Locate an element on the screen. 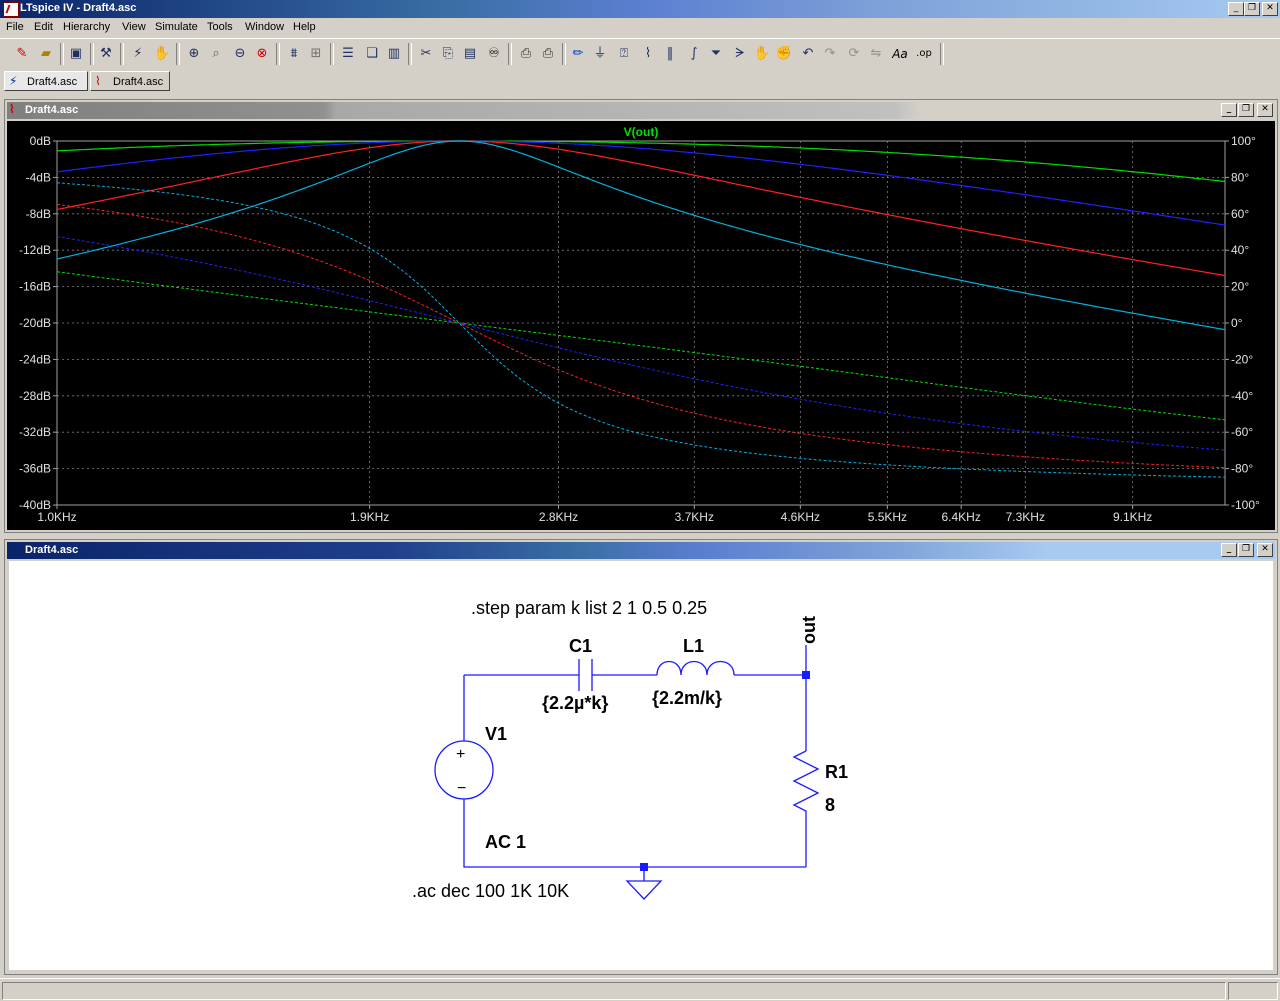 This screenshot has height=1001, width=1280. y-tick-label: -20dB is located at coordinates (35, 323).